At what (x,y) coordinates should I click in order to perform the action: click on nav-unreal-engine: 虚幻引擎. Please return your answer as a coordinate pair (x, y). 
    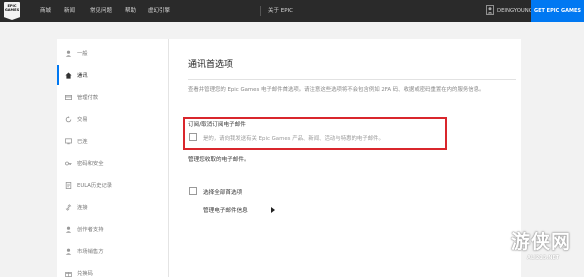
    Looking at the image, I should click on (159, 11).